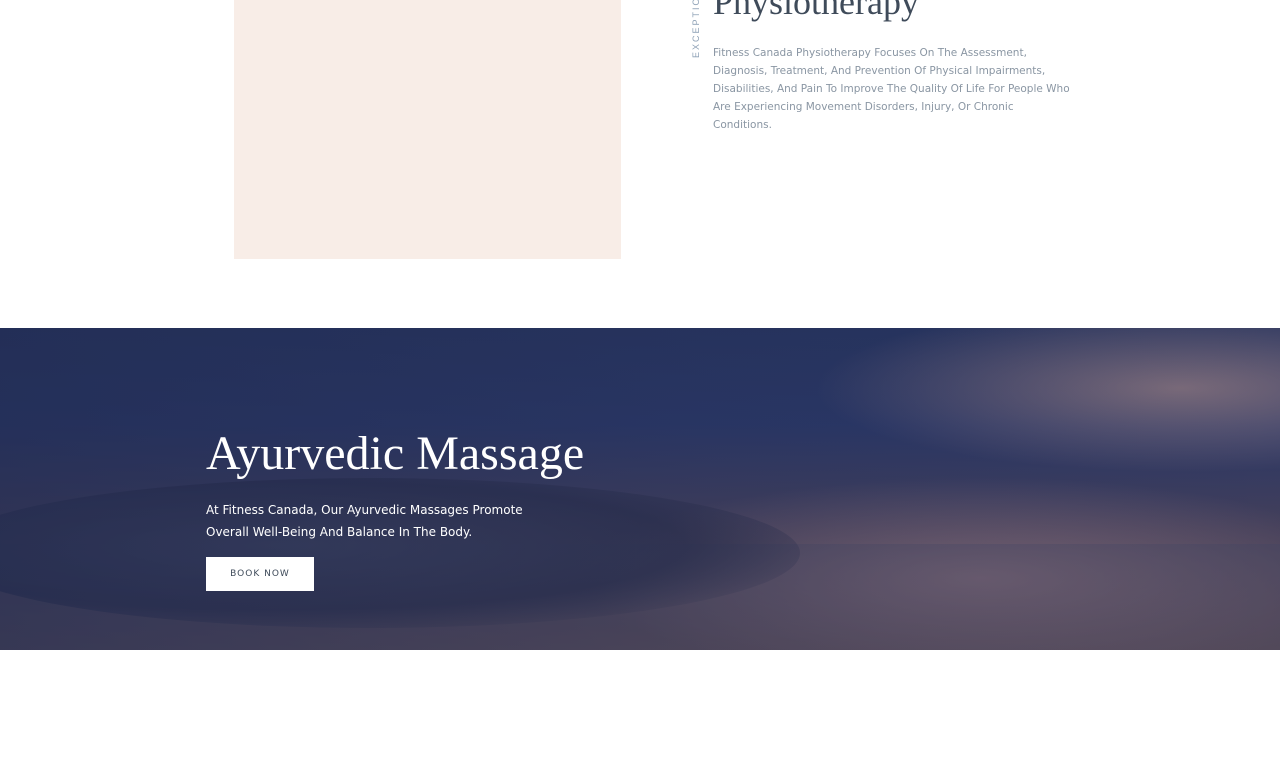 This screenshot has width=1280, height=768. I want to click on service-image, so click(427, 129).